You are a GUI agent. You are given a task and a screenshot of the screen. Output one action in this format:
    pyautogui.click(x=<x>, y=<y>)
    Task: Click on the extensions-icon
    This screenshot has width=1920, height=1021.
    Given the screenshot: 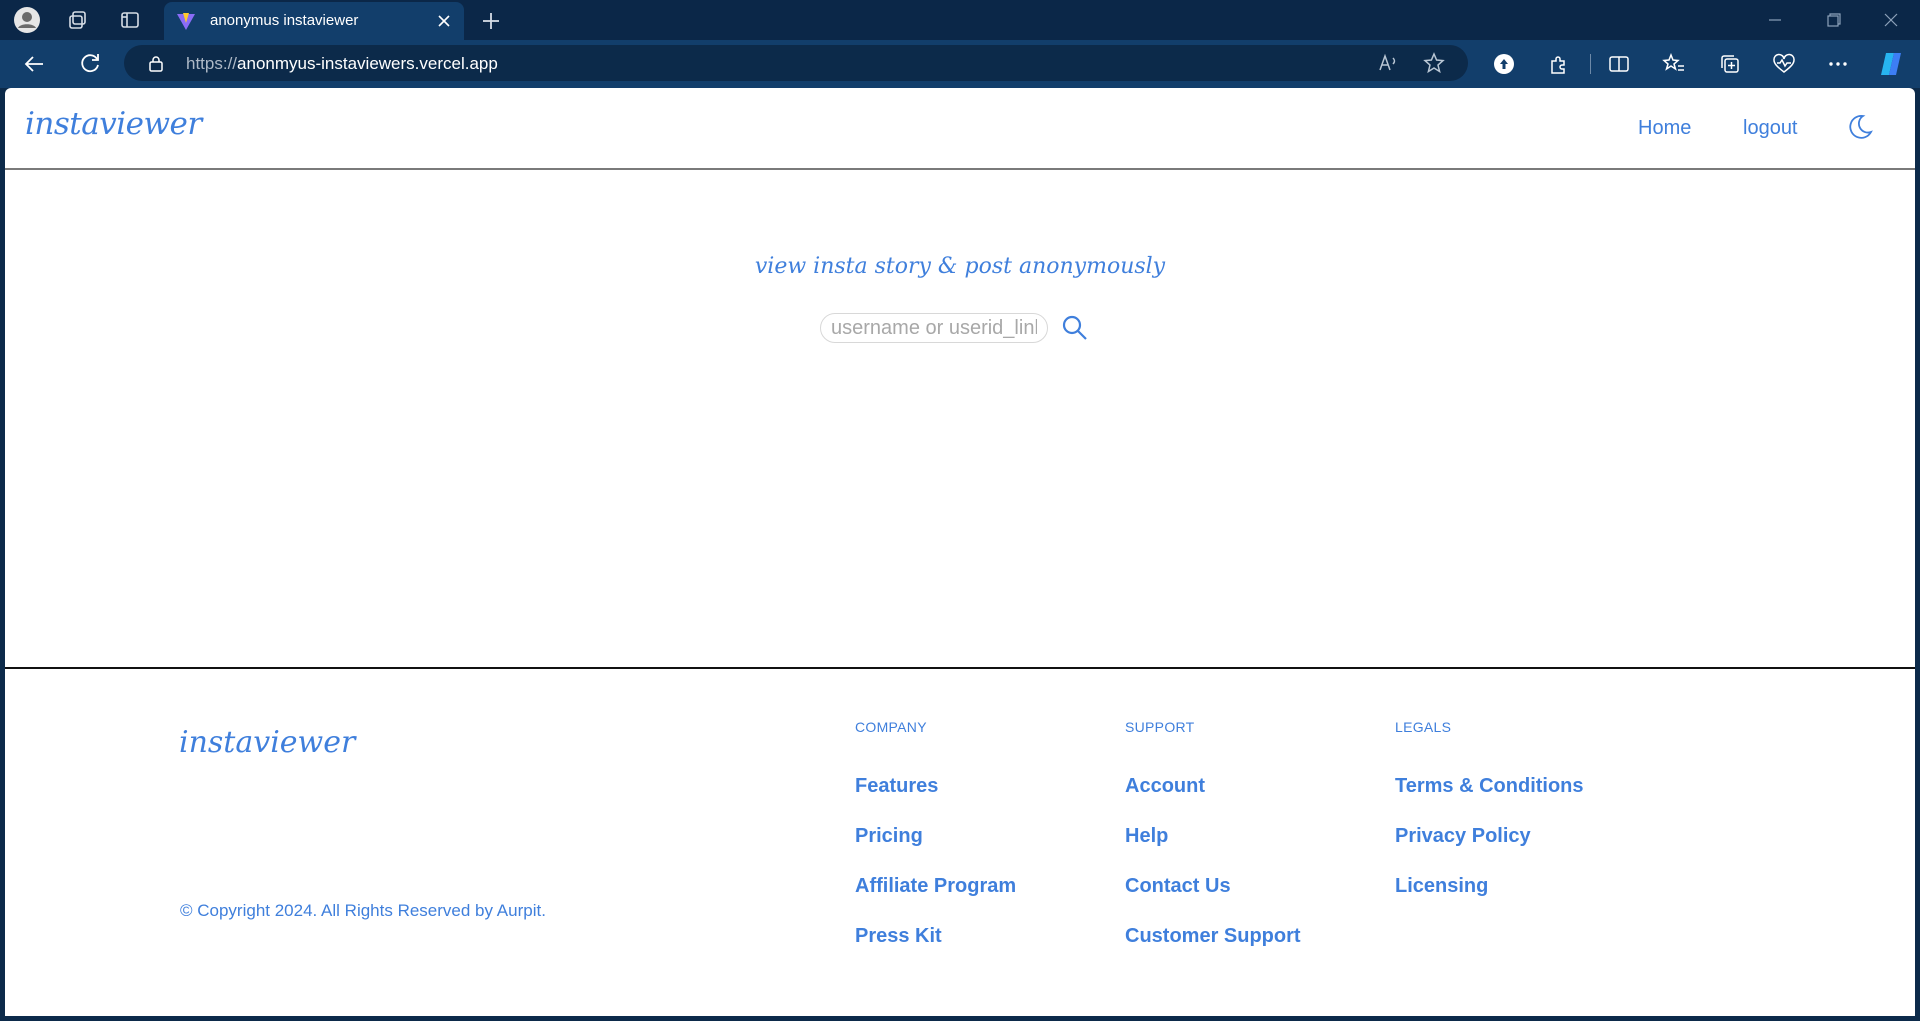 What is the action you would take?
    pyautogui.click(x=1559, y=64)
    